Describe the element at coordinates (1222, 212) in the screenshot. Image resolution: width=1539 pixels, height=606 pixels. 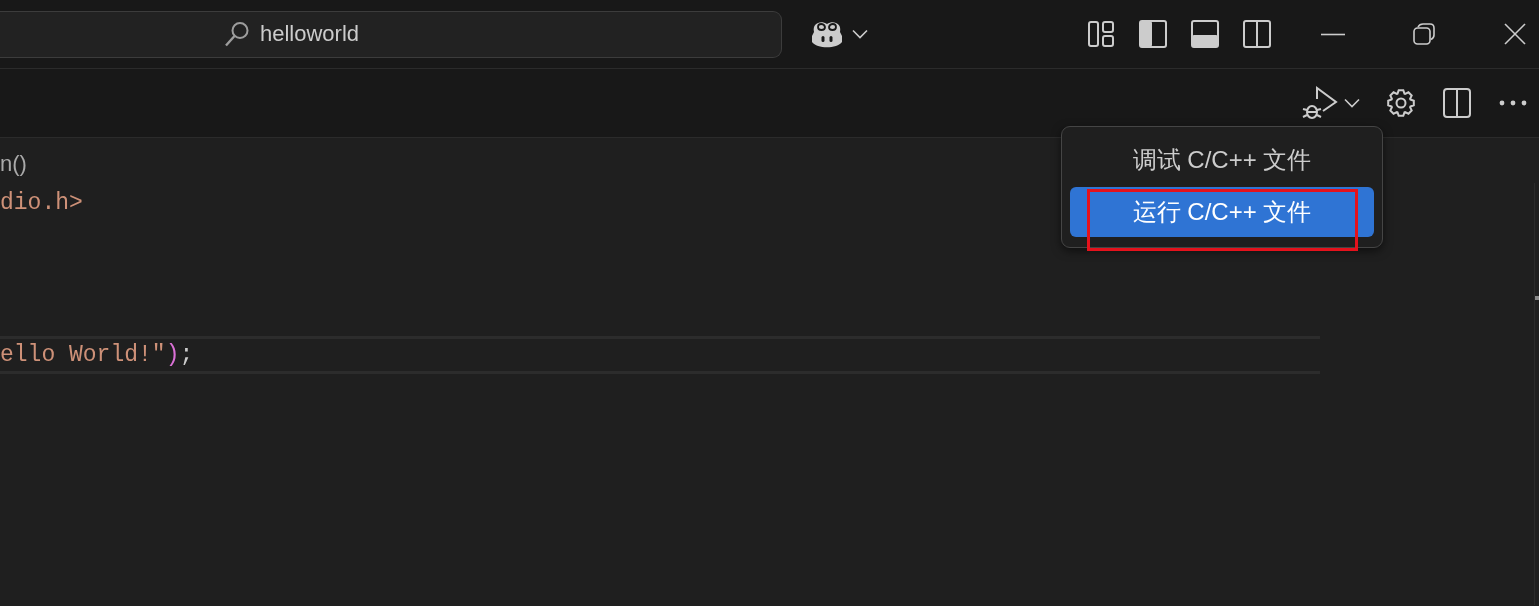
I see `menu-item: 运行 C/C++ 文件` at that location.